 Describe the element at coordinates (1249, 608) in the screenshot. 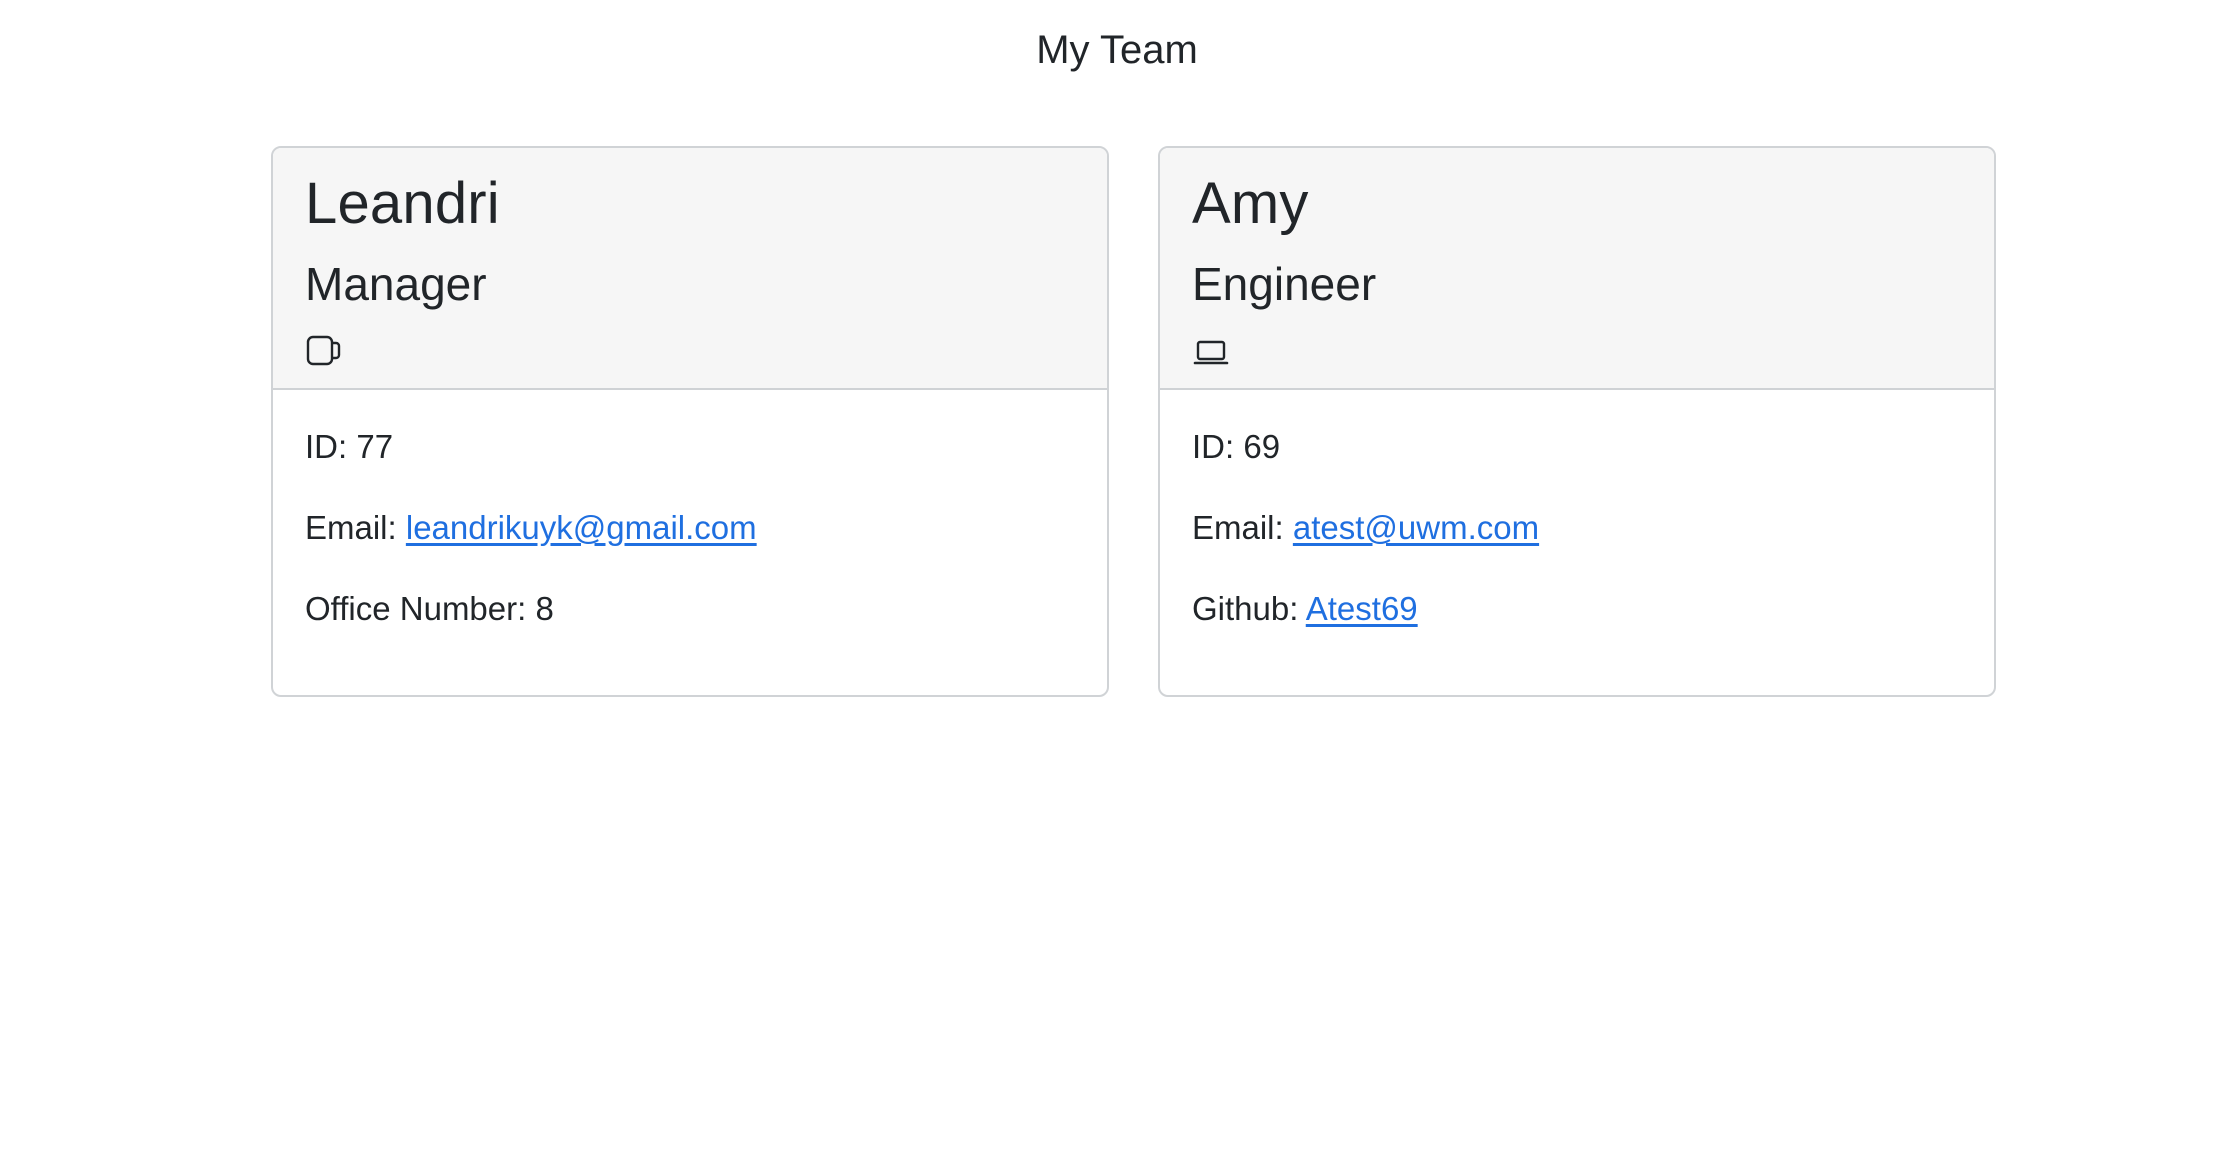

I see `github-label: Github:` at that location.